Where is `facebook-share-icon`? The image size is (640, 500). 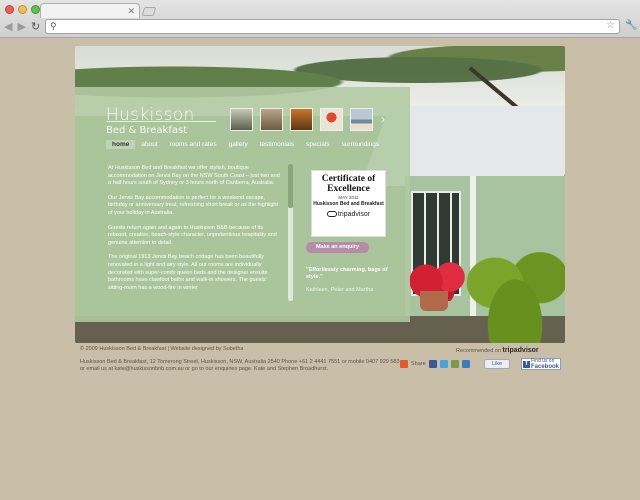 facebook-share-icon is located at coordinates (432, 364).